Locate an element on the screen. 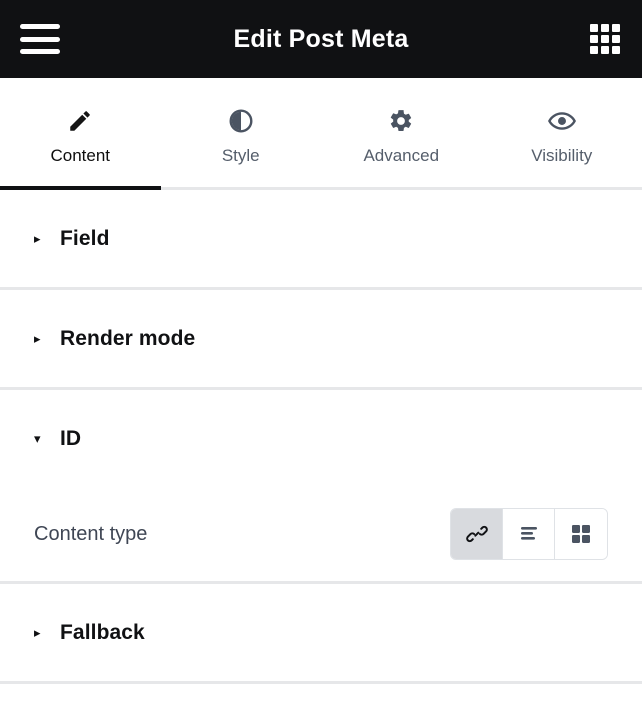 The width and height of the screenshot is (642, 718). section-fallback: ▸ Fallback is located at coordinates (321, 634).